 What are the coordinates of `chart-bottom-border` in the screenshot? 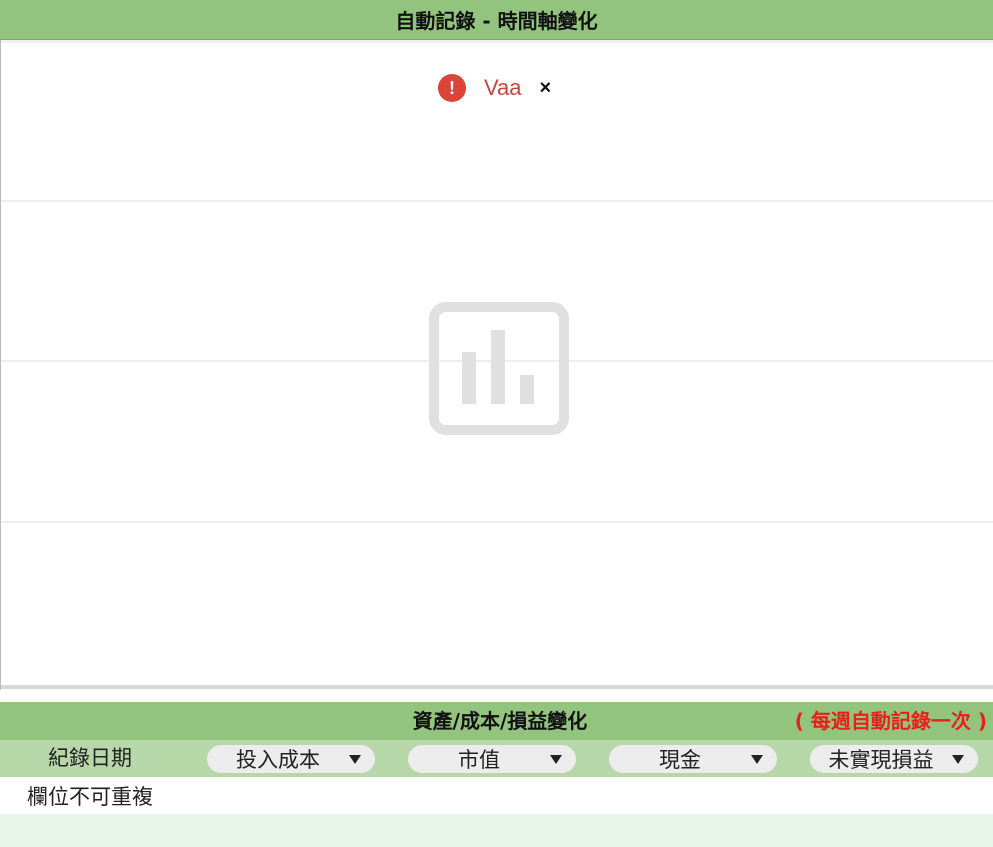 It's located at (497, 687).